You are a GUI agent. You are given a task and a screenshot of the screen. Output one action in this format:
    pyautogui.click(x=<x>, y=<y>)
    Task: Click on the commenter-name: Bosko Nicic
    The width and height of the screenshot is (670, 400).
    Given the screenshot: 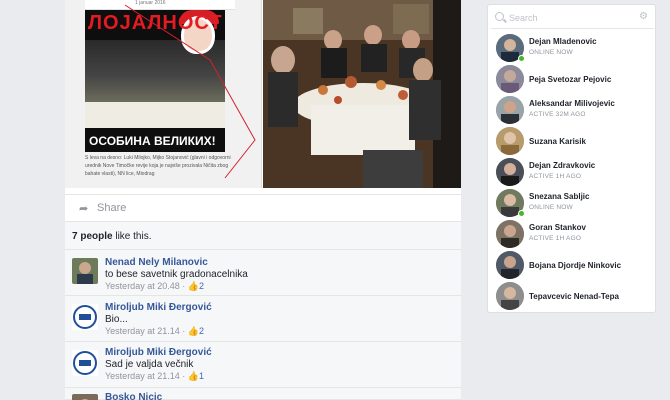 What is the action you would take?
    pyautogui.click(x=133, y=396)
    